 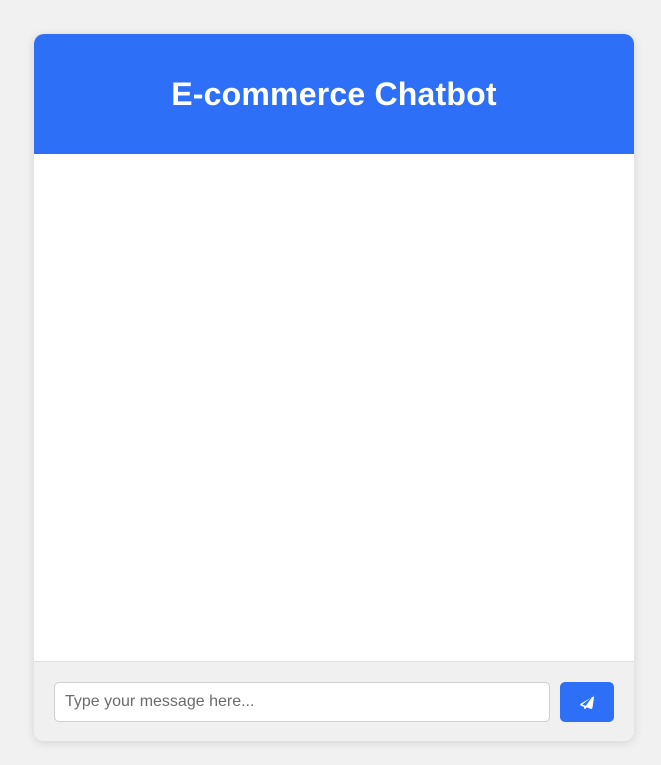 I want to click on message-input, so click(x=302, y=702).